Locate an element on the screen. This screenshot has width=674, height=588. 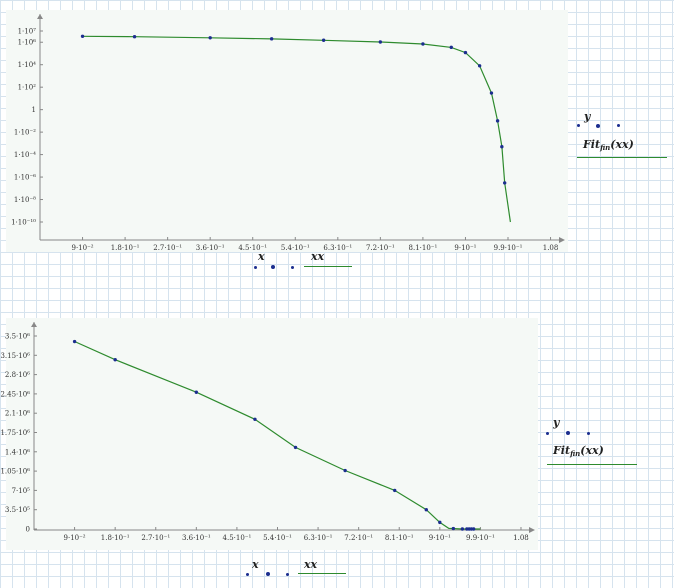
plot1-y-tick-label: 1·10⁻² is located at coordinates (25, 133).